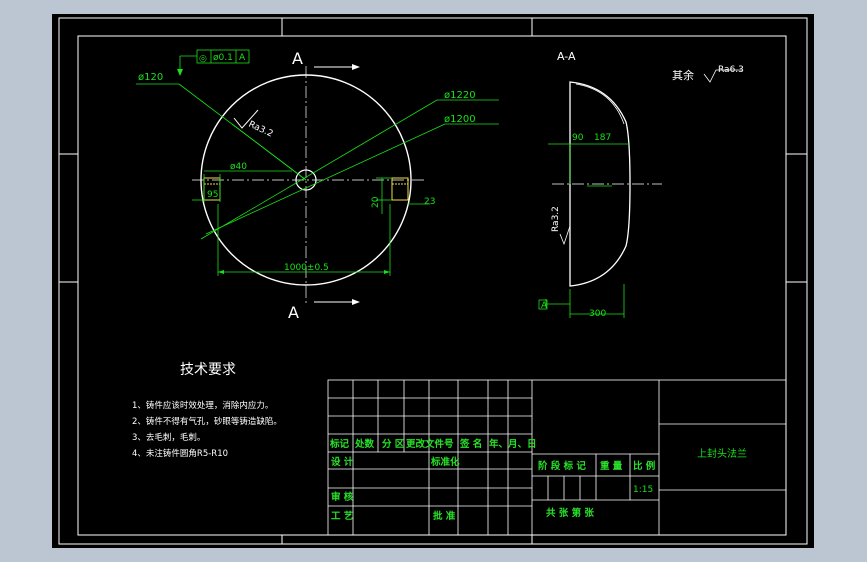 Image resolution: width=867 pixels, height=562 pixels. Describe the element at coordinates (600, 184) in the screenshot. I see `section-view: A-A A 90 187 300 Ra3.2` at that location.